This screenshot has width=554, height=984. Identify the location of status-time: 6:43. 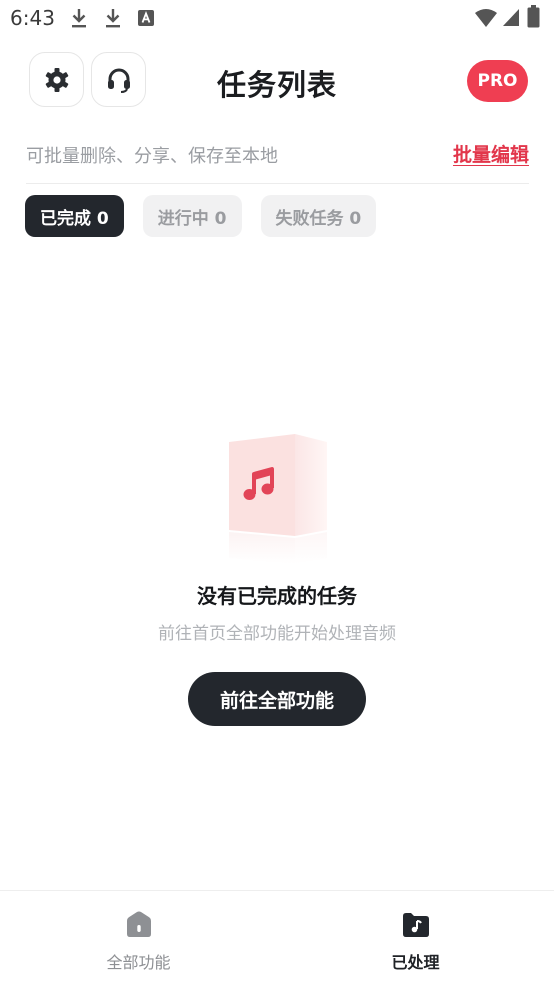
(32, 18).